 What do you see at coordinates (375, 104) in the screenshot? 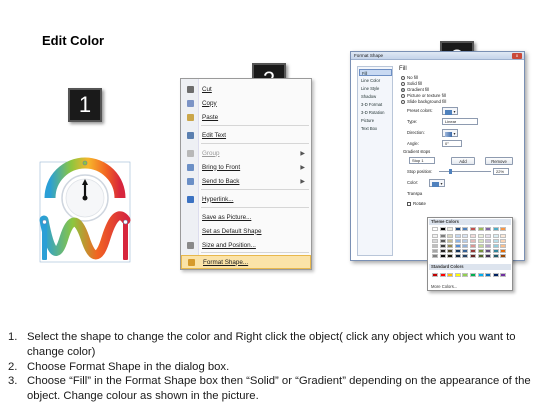
I see `nav-item-3d-format: 3-D Format` at bounding box center [375, 104].